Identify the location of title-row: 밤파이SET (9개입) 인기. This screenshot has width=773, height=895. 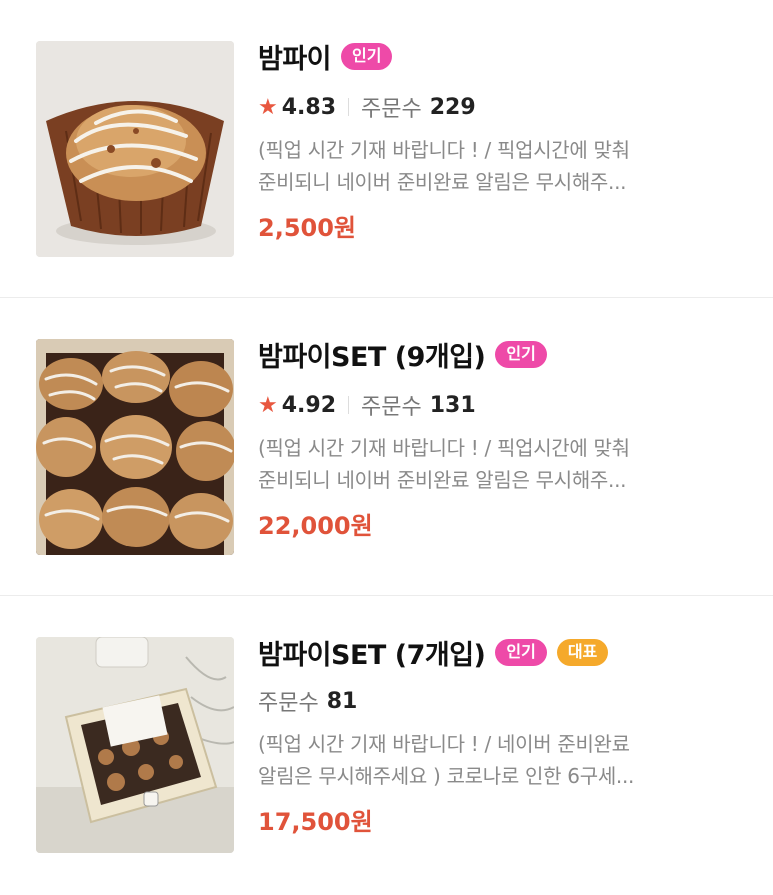
(505, 354).